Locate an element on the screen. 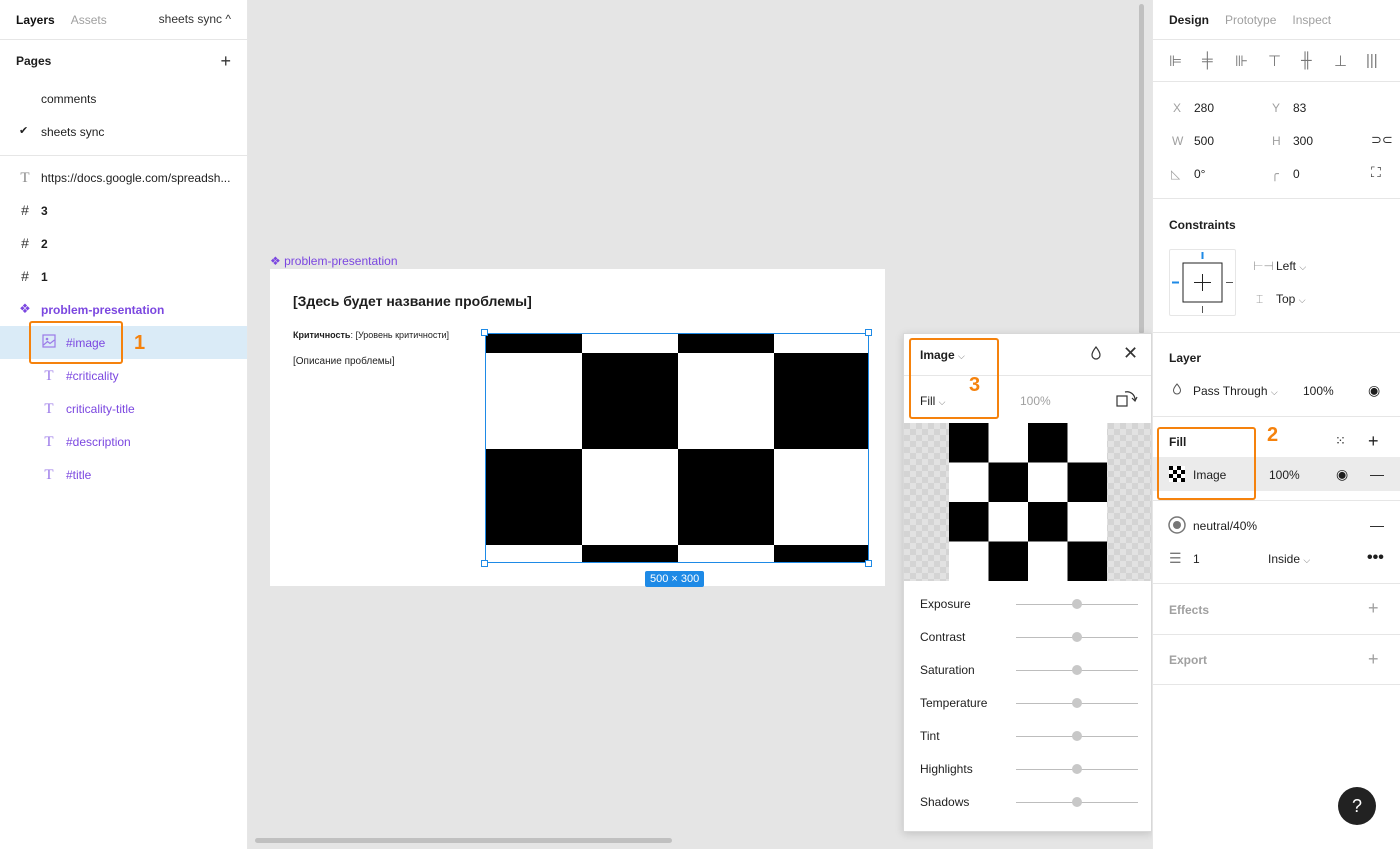 This screenshot has height=849, width=1400. layer-opacity-input: 100% is located at coordinates (1318, 391).